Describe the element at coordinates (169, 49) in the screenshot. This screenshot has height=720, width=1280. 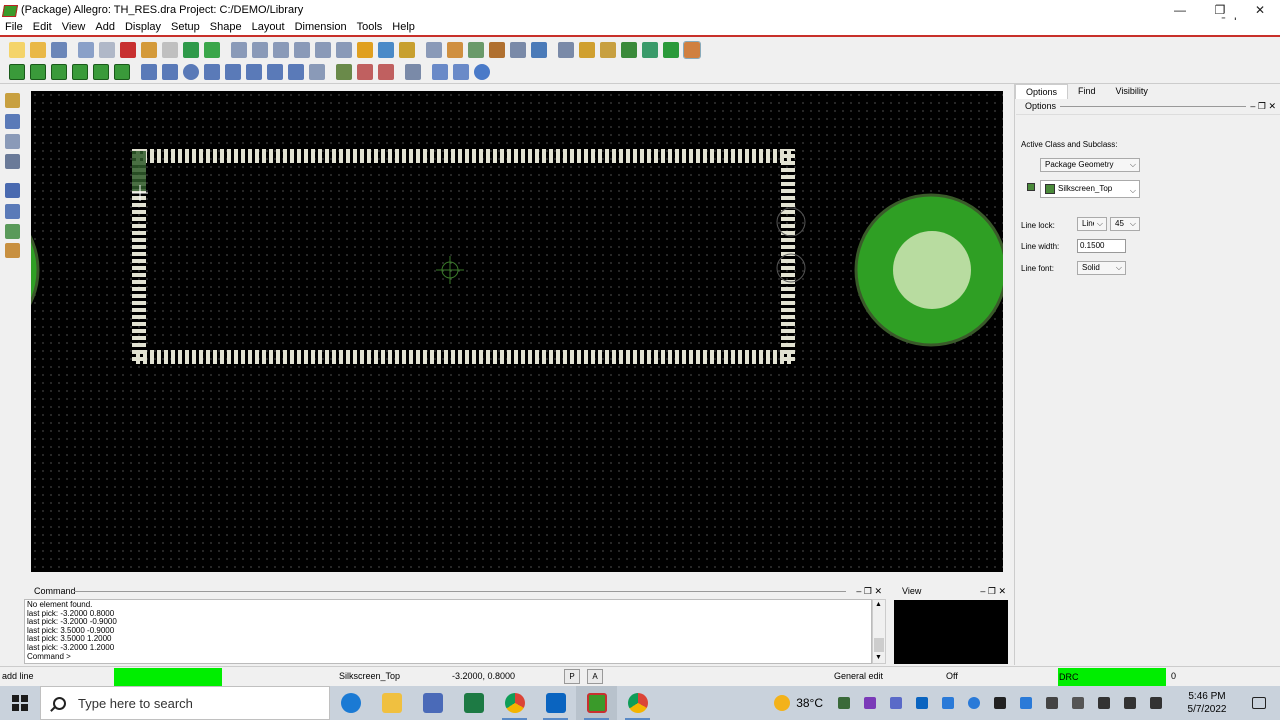
I see `redo-icon` at that location.